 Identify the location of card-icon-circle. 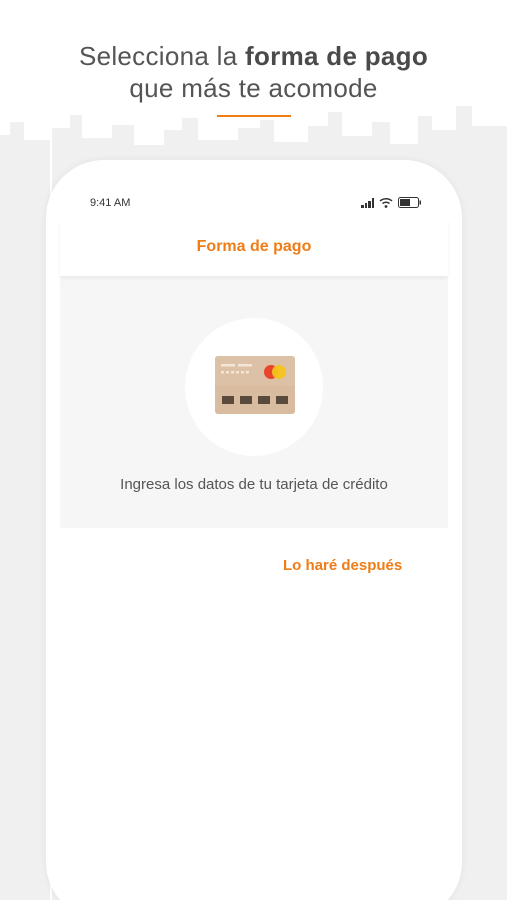
(254, 387).